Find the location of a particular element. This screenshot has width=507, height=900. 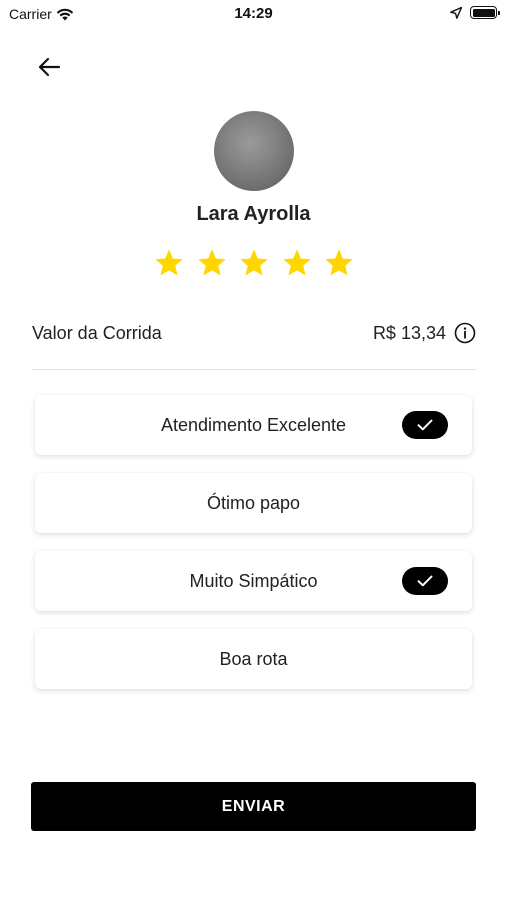

status-time: 14:29 is located at coordinates (253, 13).